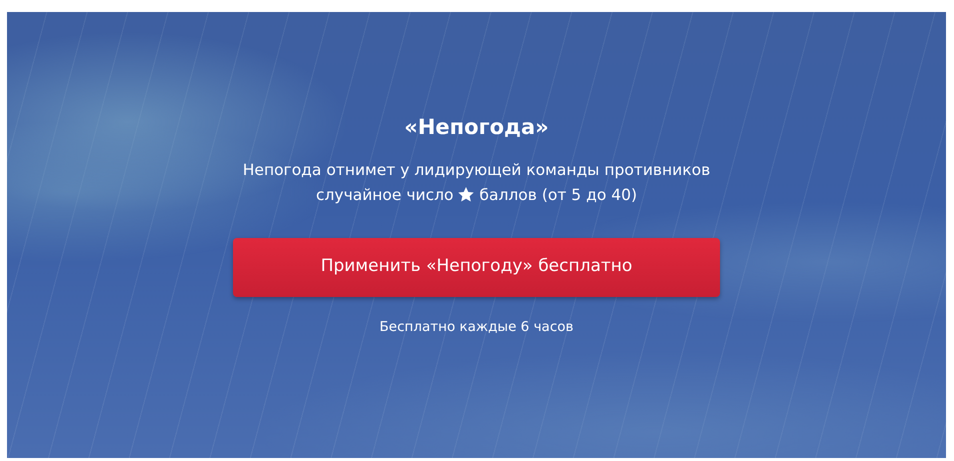 Image resolution: width=954 pixels, height=461 pixels. Describe the element at coordinates (476, 169) in the screenshot. I see `description-text: Непогода отнимет у лидирующей команды противников` at that location.